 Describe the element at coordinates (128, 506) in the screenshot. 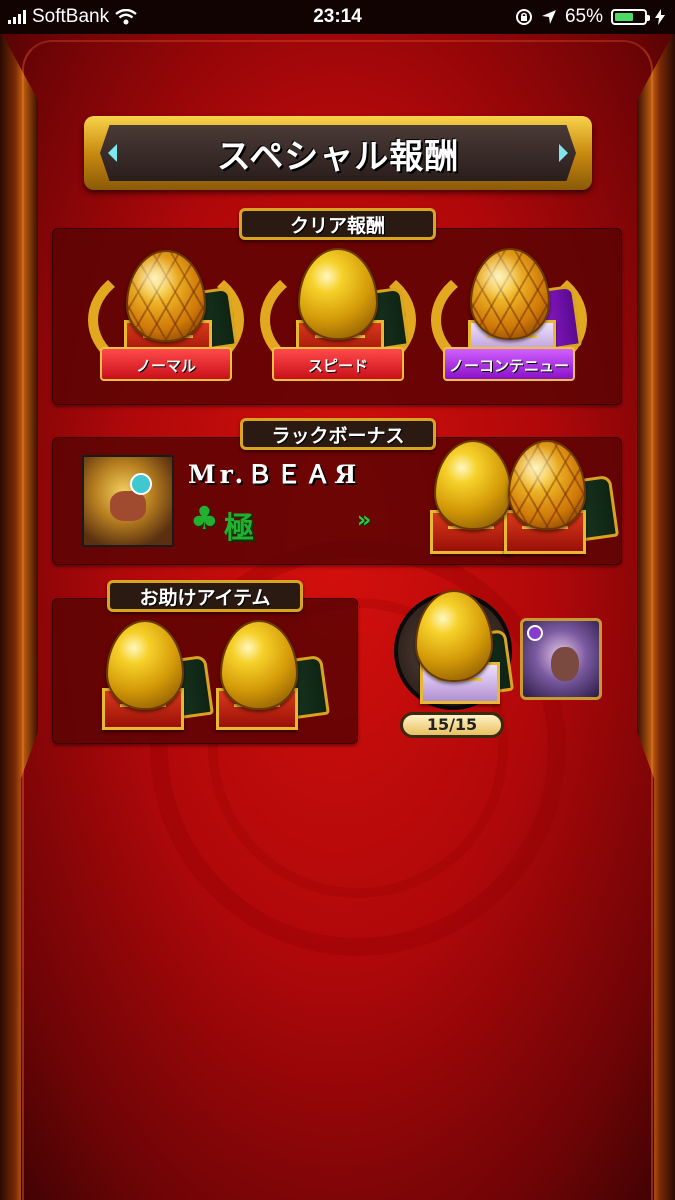

I see `character-face` at that location.